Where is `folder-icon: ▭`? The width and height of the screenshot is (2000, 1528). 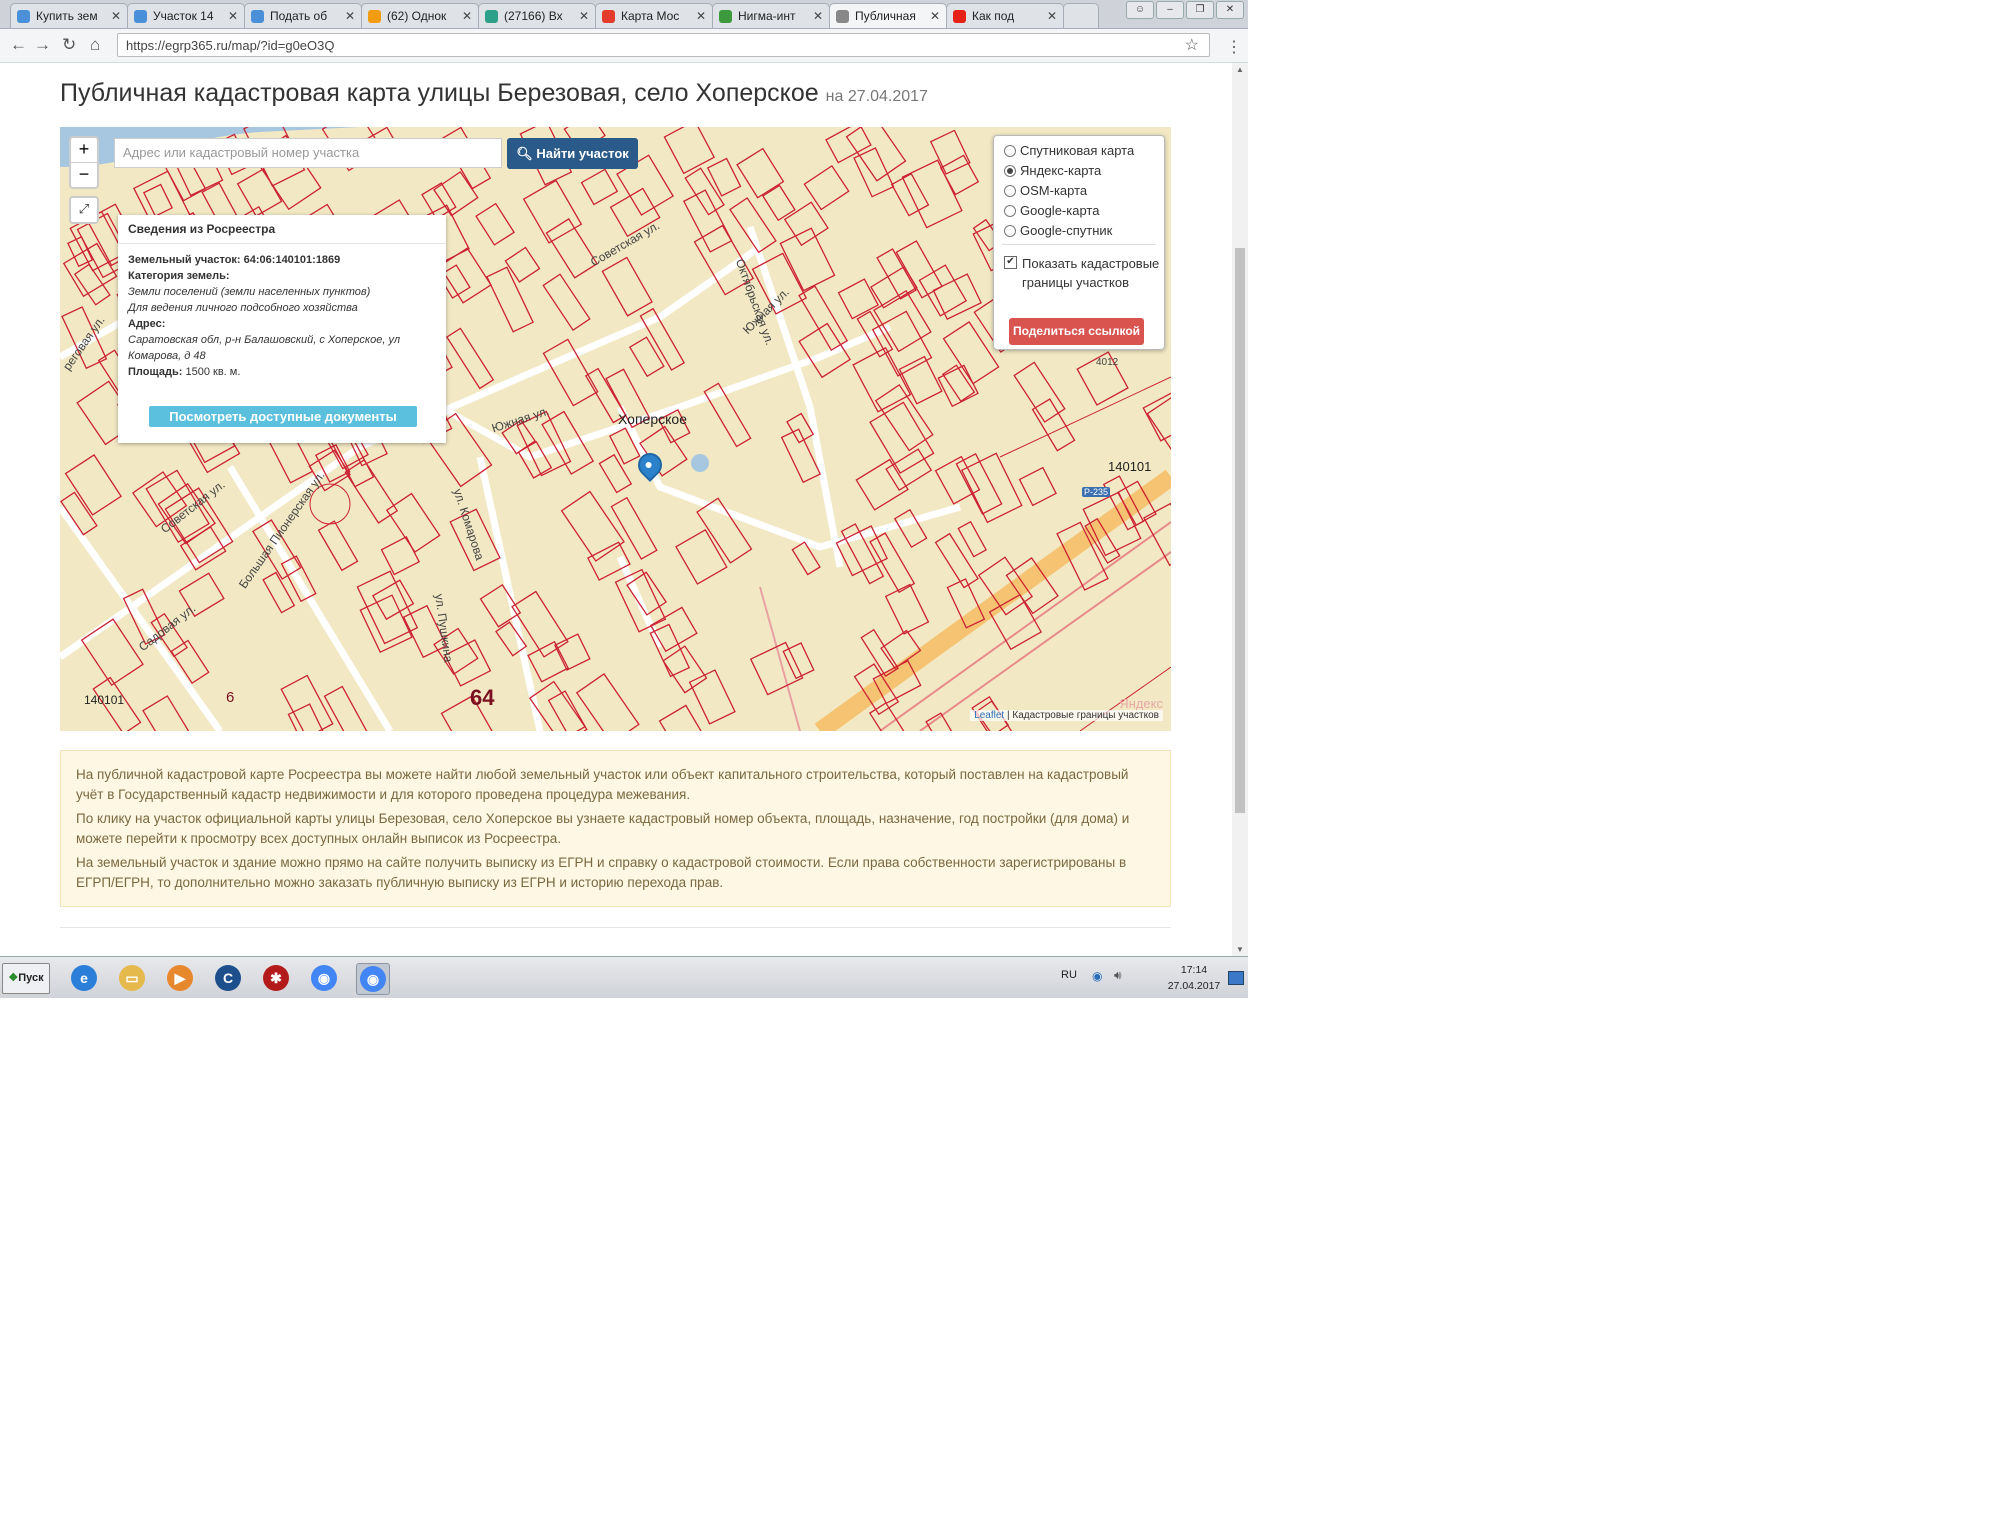
folder-icon: ▭ is located at coordinates (132, 978).